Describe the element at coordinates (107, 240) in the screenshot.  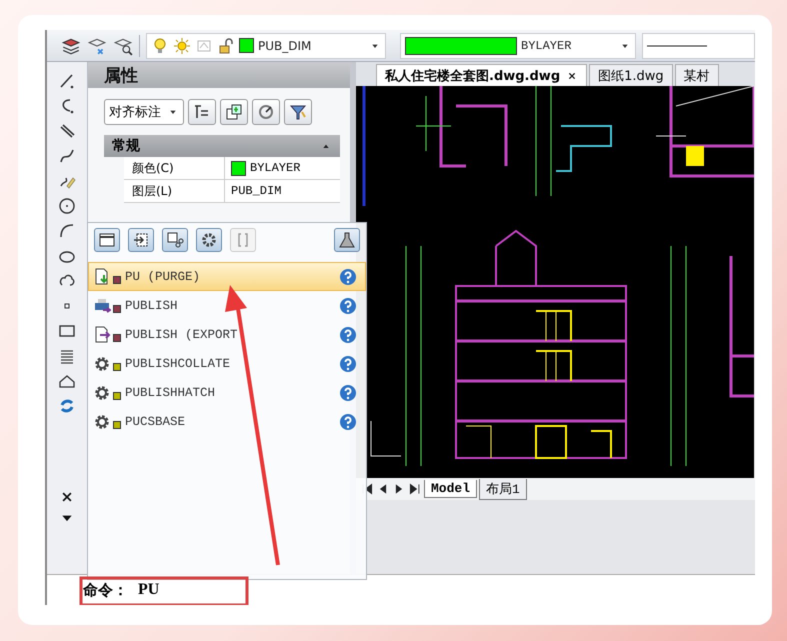
I see `window-icon` at that location.